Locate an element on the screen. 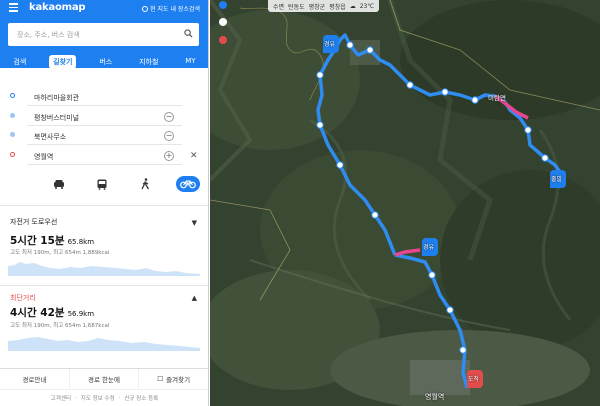 The height and width of the screenshot is (406, 600). add-waypoint-icon: + is located at coordinates (169, 155).